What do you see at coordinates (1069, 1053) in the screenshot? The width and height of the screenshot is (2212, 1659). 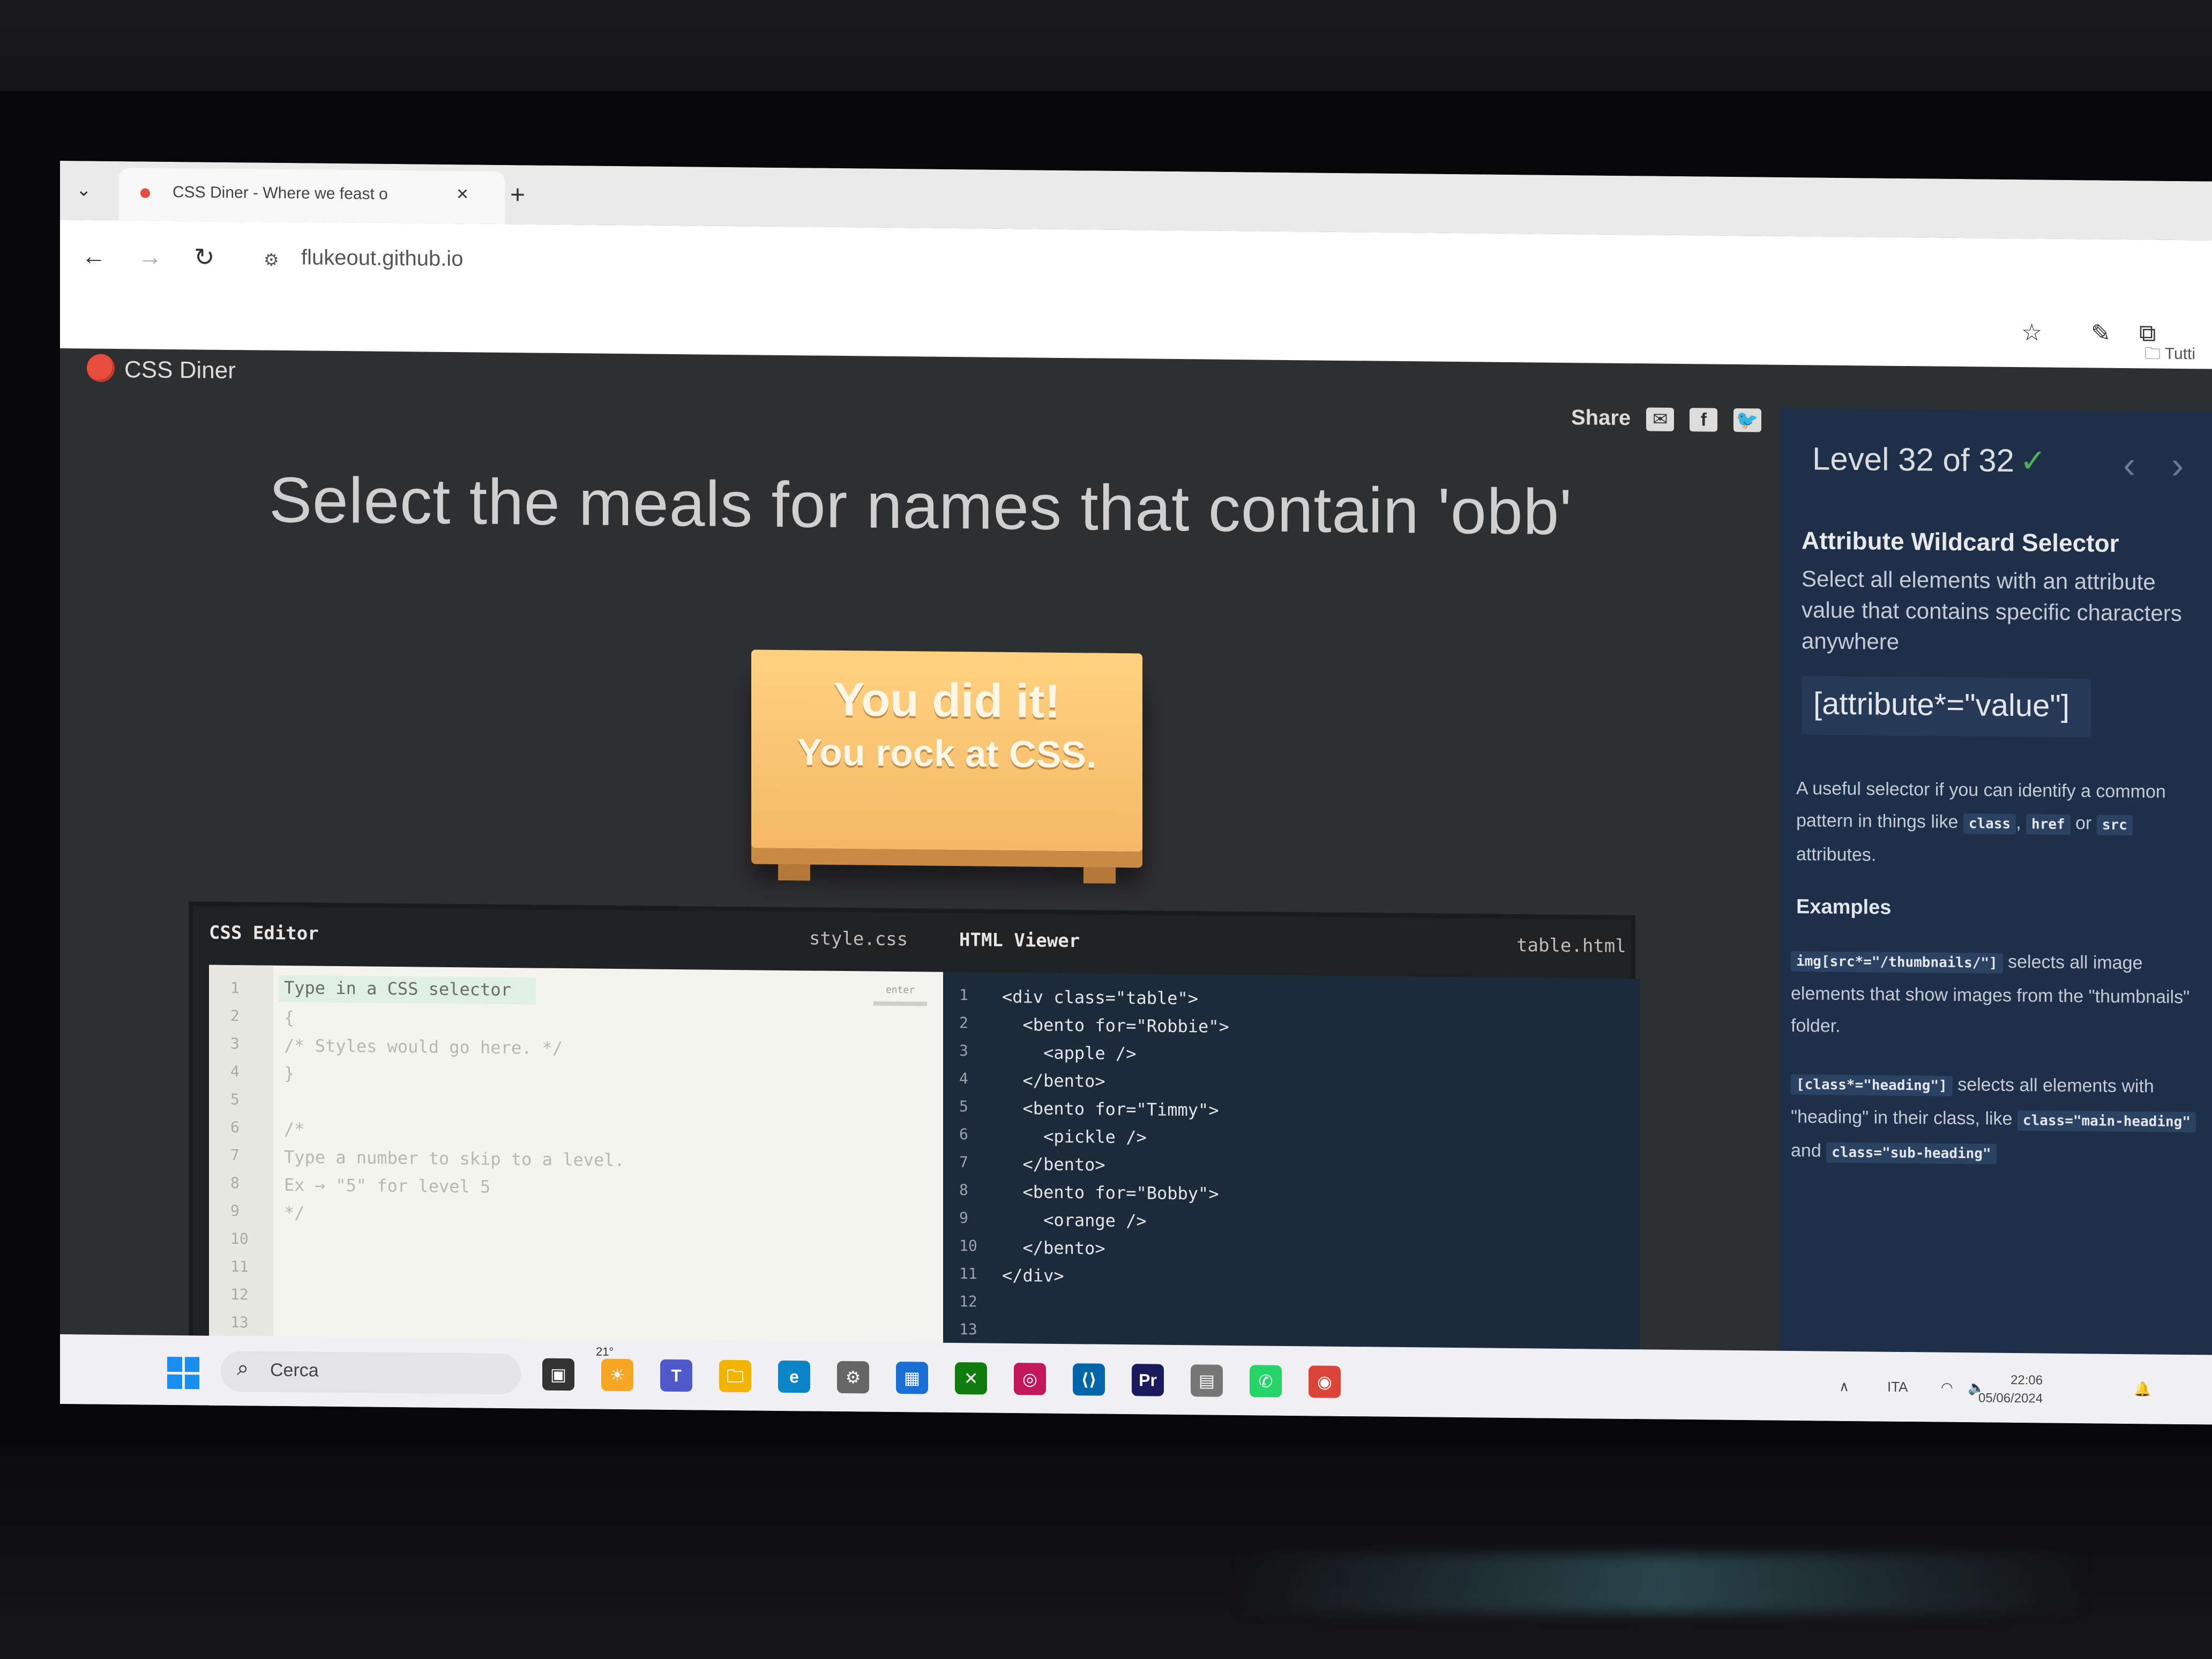 I see `html-code-line: <apple />` at bounding box center [1069, 1053].